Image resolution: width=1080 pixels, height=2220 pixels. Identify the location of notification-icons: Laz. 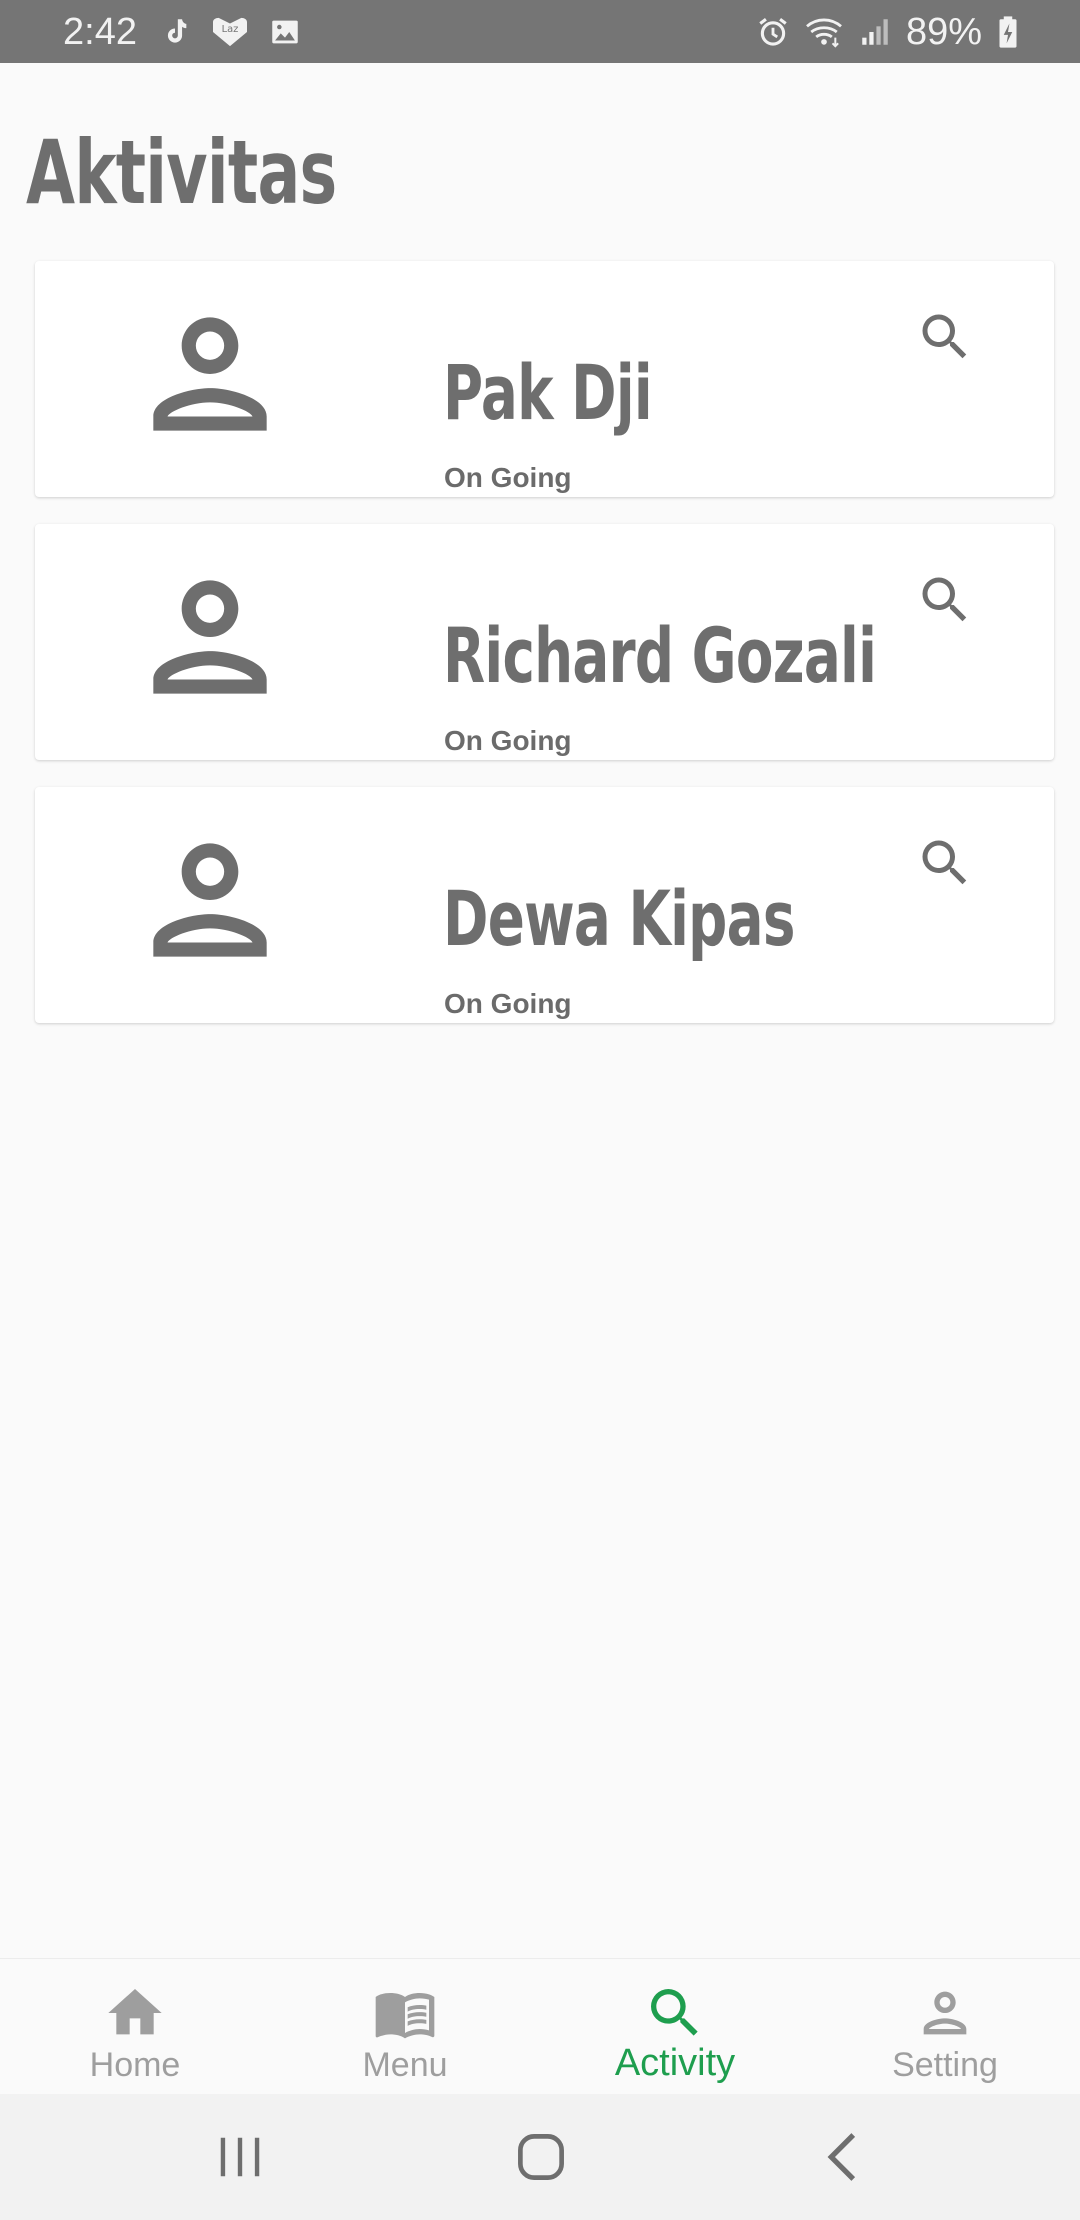
(230, 32).